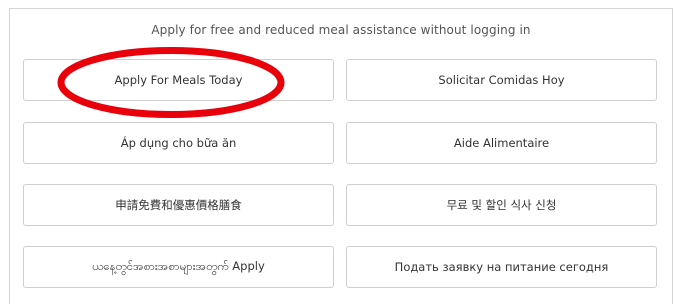  I want to click on burmese-apply-button: ယနေ့တွင်အစားအစာများအတွက် Apply, so click(178, 267).